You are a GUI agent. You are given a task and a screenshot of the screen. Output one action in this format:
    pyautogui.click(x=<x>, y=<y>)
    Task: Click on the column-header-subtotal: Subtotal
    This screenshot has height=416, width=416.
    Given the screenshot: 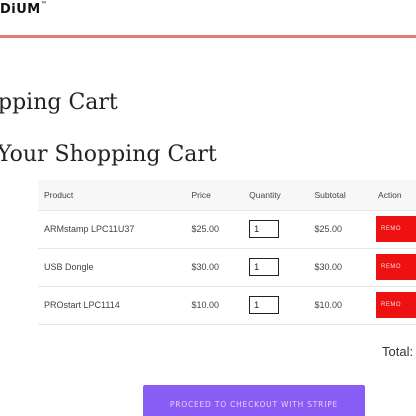 What is the action you would take?
    pyautogui.click(x=330, y=194)
    